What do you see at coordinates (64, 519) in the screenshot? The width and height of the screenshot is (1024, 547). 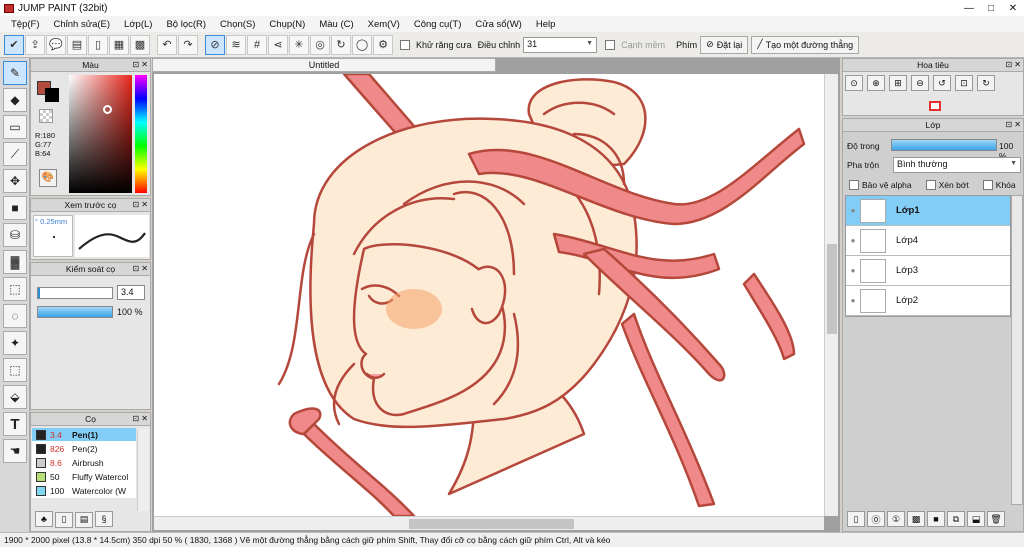 I see `new-page-icon: ▯` at bounding box center [64, 519].